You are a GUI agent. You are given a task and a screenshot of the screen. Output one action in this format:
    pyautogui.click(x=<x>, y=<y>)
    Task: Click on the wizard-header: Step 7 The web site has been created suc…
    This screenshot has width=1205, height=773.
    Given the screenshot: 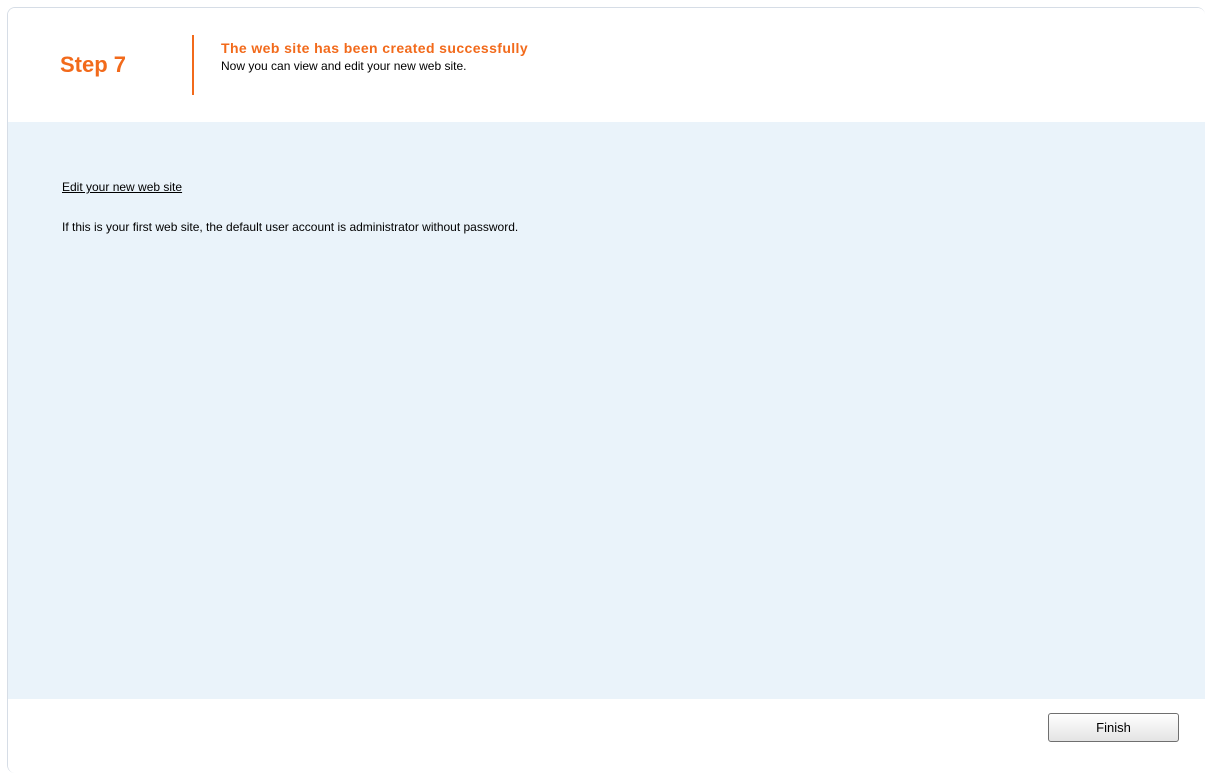 What is the action you would take?
    pyautogui.click(x=606, y=65)
    